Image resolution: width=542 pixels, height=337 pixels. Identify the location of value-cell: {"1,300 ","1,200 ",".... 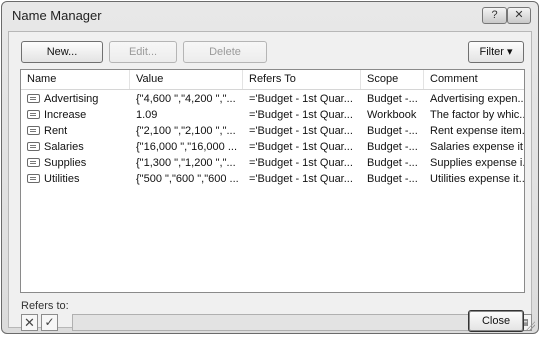
(186, 163).